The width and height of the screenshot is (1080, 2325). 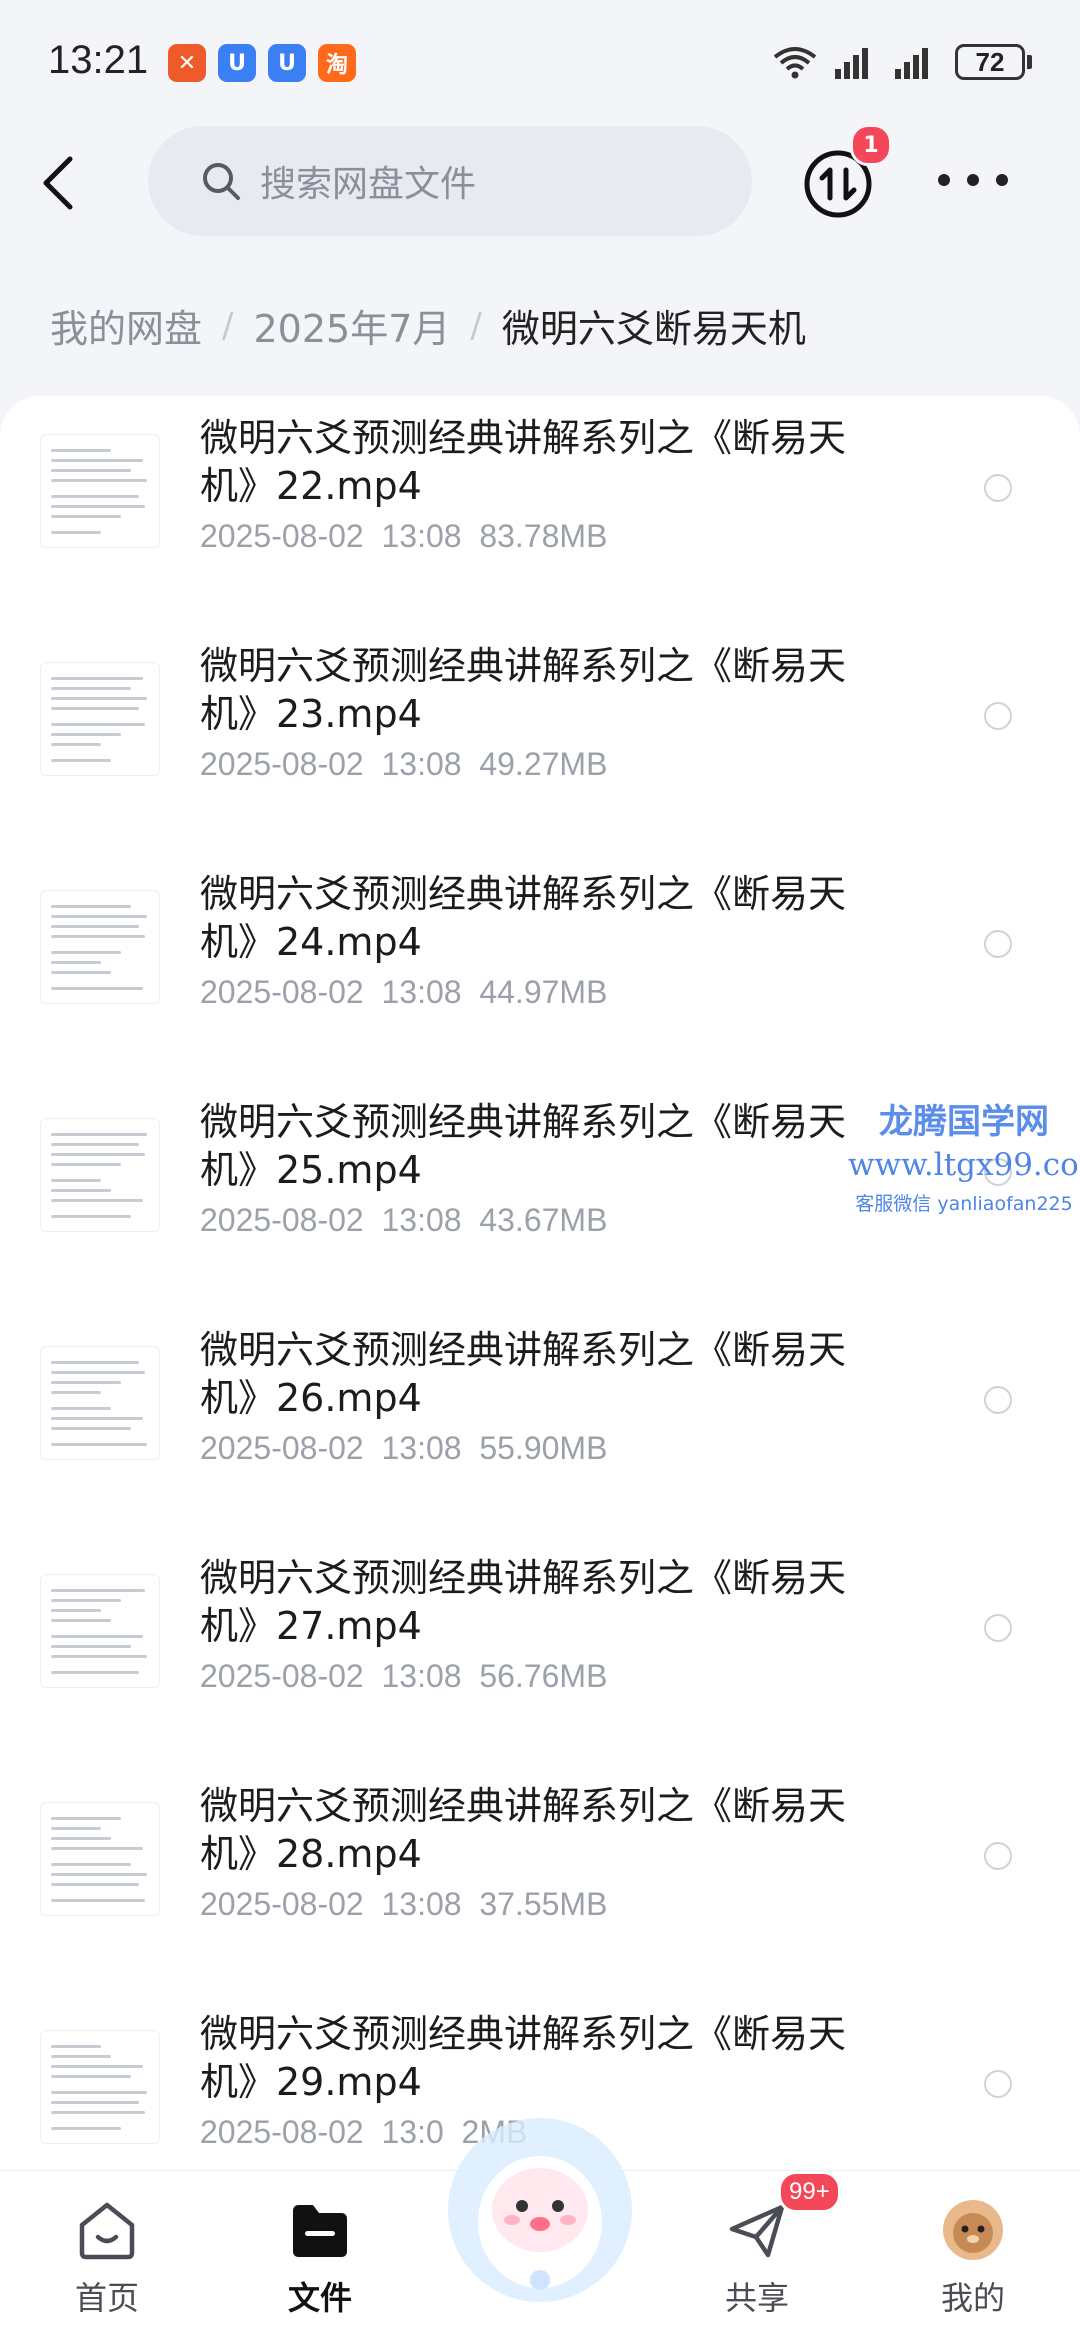 What do you see at coordinates (543, 1904) in the screenshot?
I see `file-size: 37.55MB` at bounding box center [543, 1904].